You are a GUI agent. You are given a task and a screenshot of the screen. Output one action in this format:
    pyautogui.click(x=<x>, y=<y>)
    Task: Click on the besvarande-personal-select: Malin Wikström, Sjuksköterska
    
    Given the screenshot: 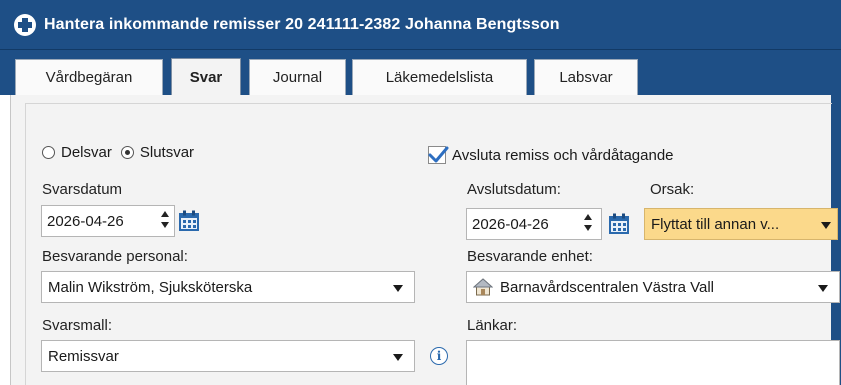 What is the action you would take?
    pyautogui.click(x=228, y=287)
    